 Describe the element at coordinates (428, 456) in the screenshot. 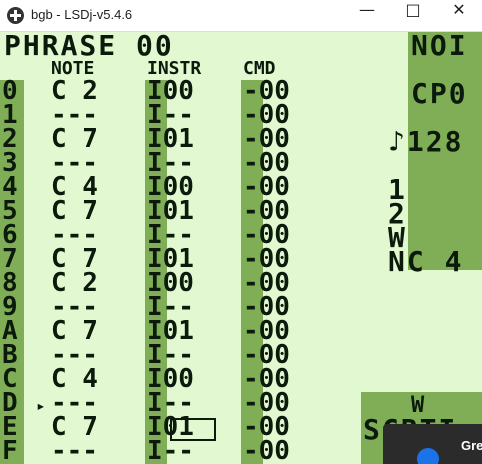

I see `notification-icon` at that location.